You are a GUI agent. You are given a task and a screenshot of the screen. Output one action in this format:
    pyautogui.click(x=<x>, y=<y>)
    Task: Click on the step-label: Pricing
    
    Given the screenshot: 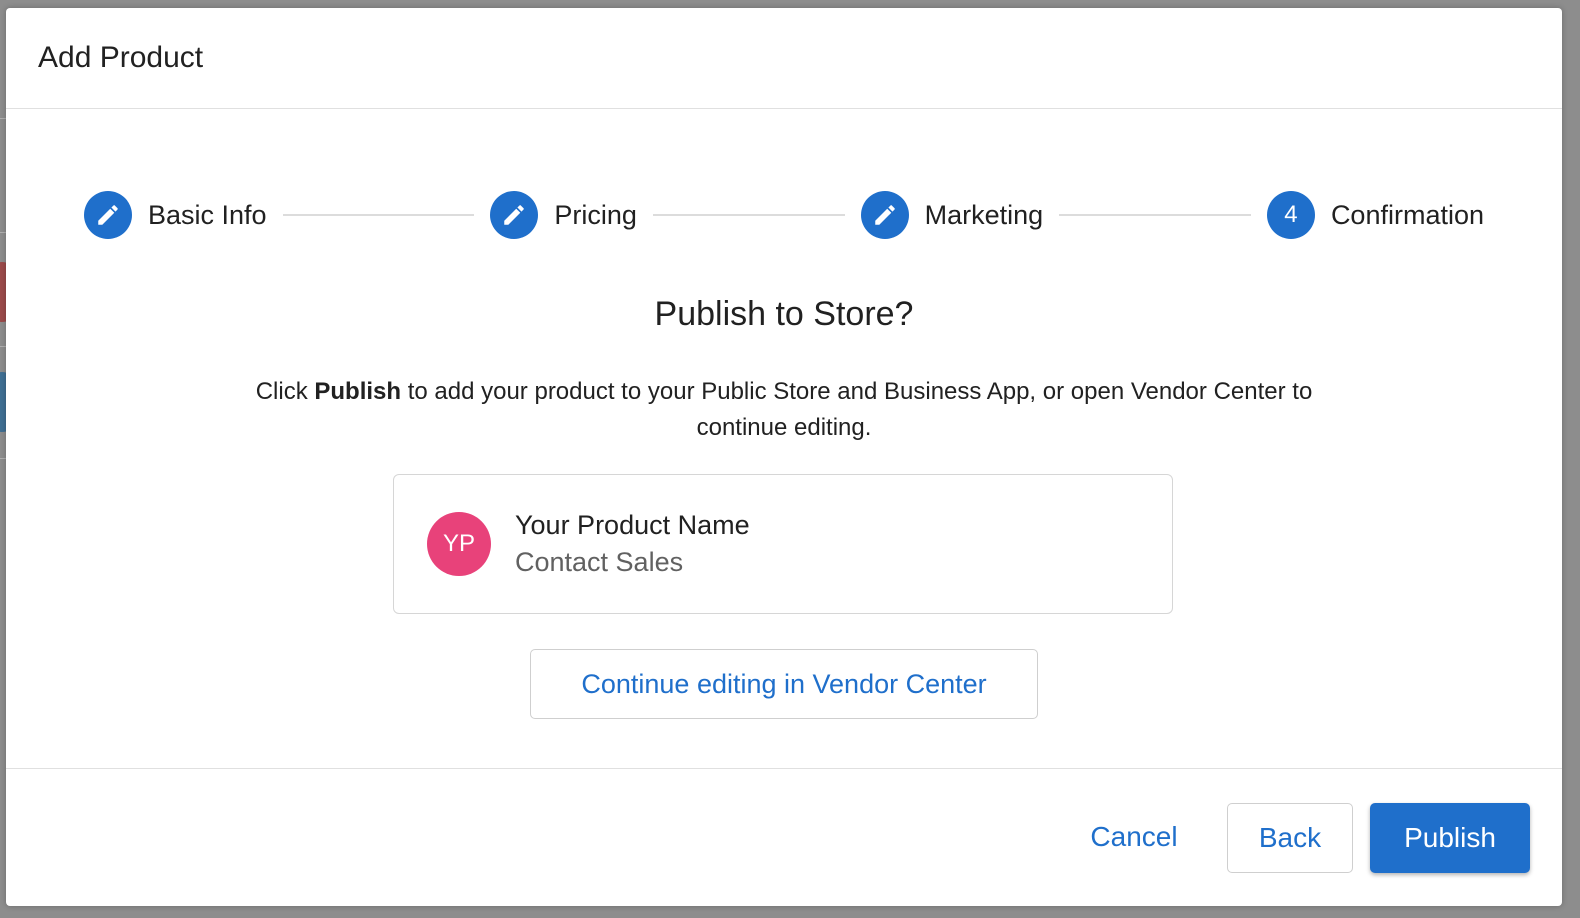 What is the action you would take?
    pyautogui.click(x=595, y=214)
    